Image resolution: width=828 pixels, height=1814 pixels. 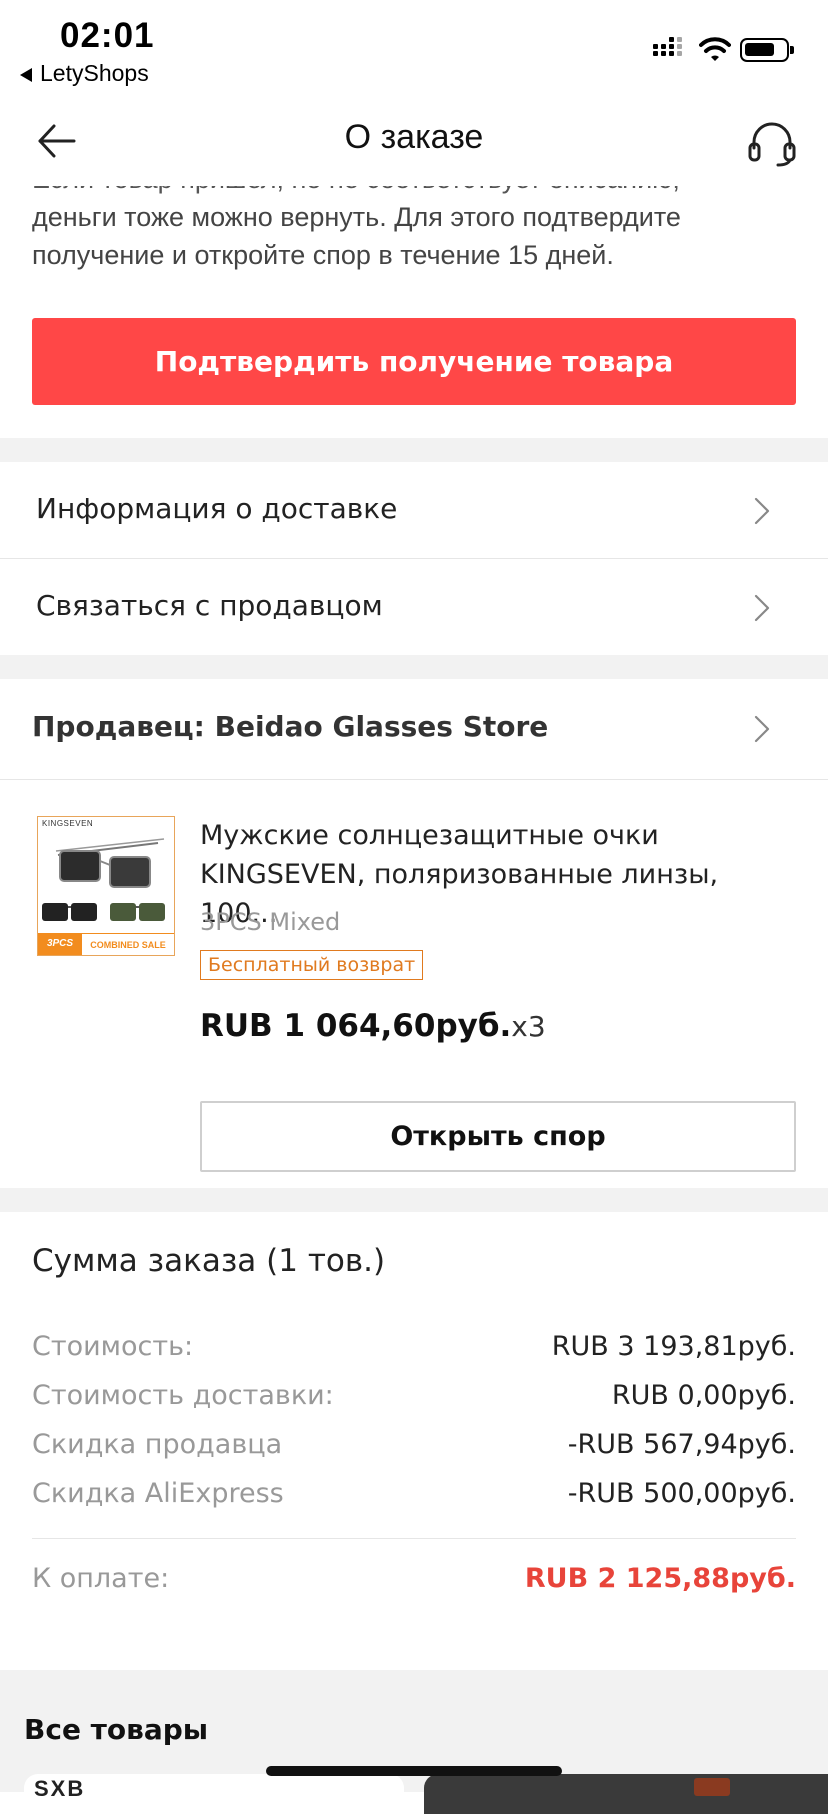 What do you see at coordinates (660, 1578) in the screenshot?
I see `total-value: RUB 2 125,88руб.` at bounding box center [660, 1578].